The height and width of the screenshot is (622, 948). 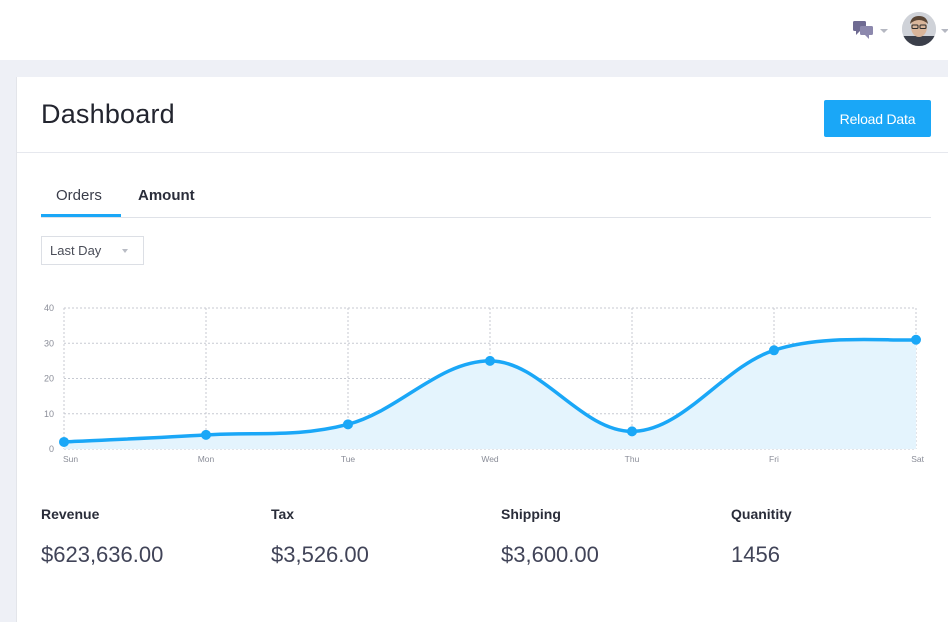 I want to click on y-tick-label: 10, so click(x=49, y=414).